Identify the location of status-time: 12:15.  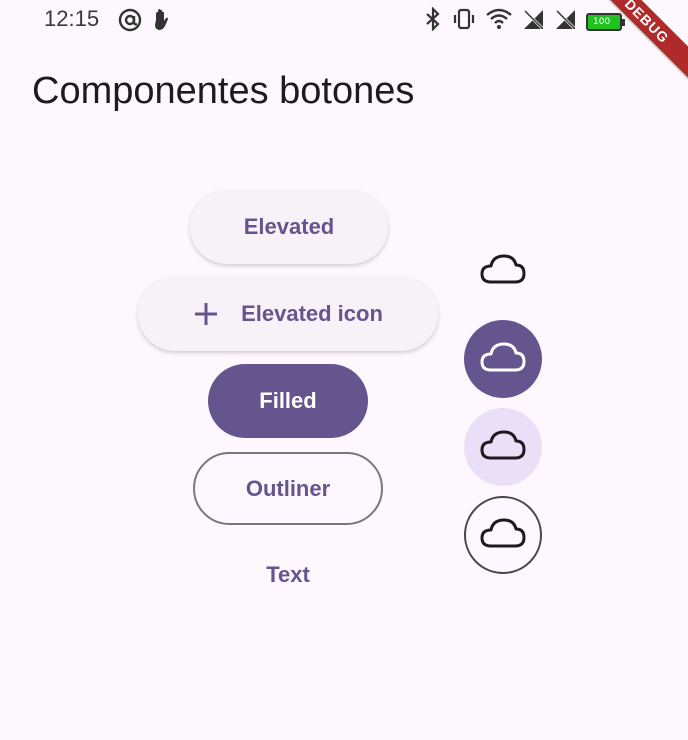
(72, 18).